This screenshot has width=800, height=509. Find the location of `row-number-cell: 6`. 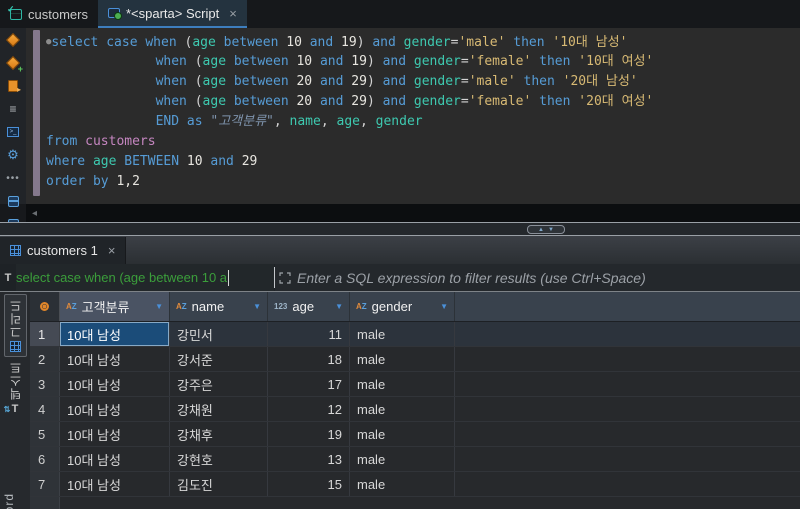

row-number-cell: 6 is located at coordinates (45, 459).